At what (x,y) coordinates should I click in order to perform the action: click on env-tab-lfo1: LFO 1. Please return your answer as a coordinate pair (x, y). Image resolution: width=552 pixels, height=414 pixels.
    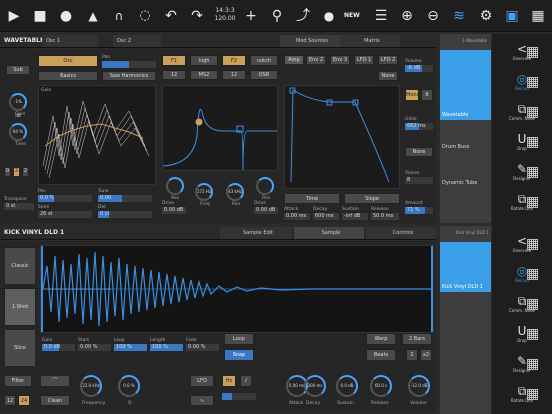
    Looking at the image, I should click on (364, 60).